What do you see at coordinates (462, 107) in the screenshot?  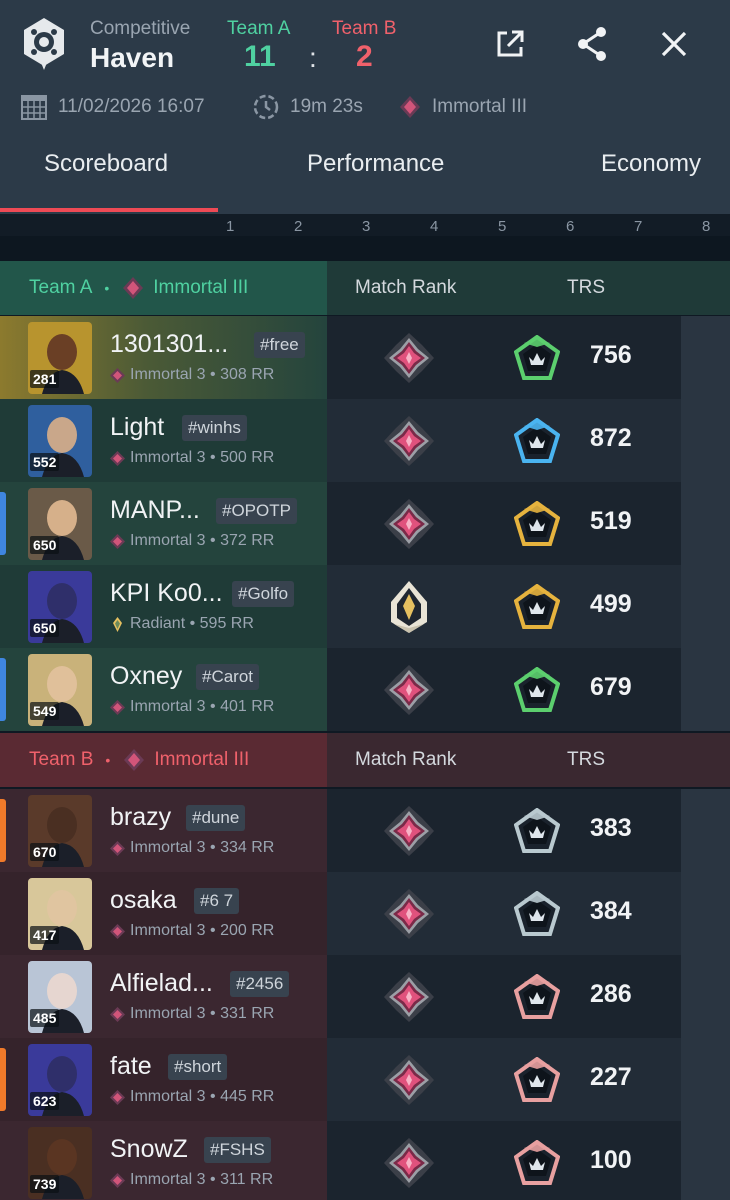 I see `match-avg-rank: Immortal III` at bounding box center [462, 107].